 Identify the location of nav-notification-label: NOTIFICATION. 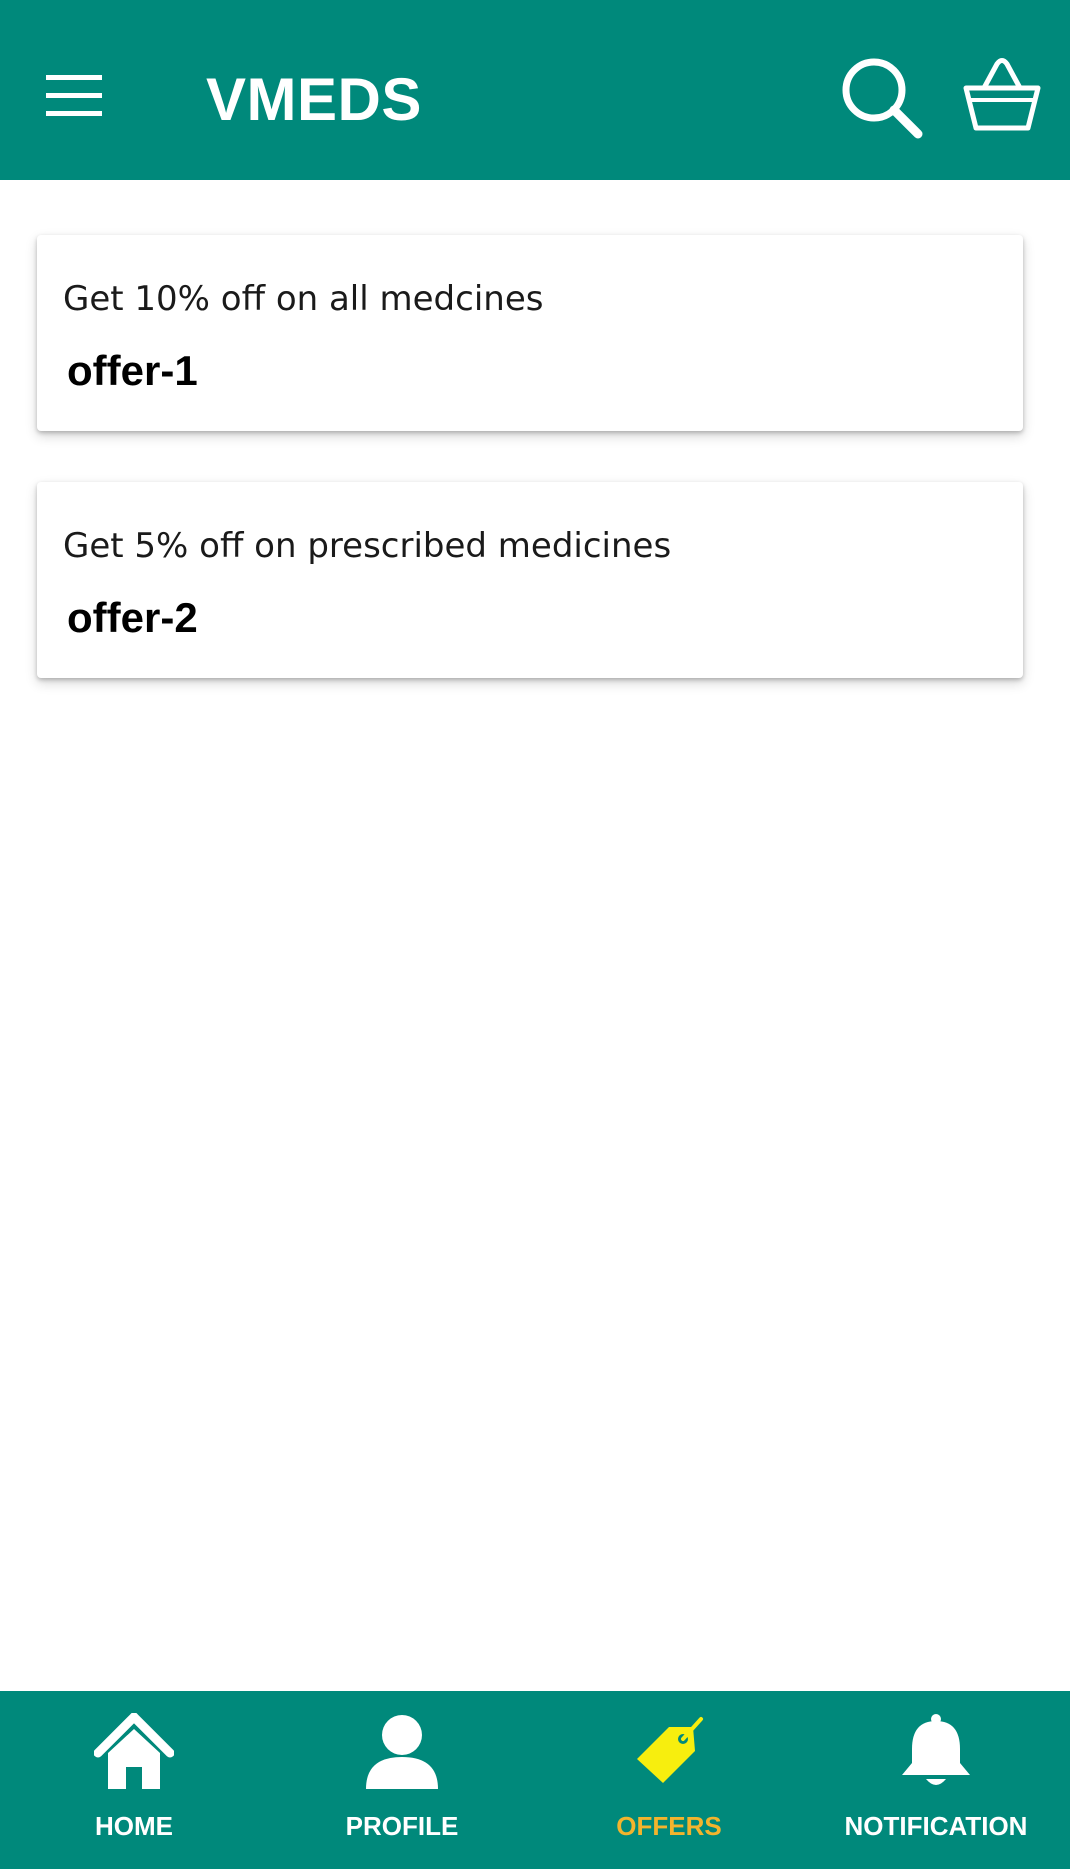
(936, 1826).